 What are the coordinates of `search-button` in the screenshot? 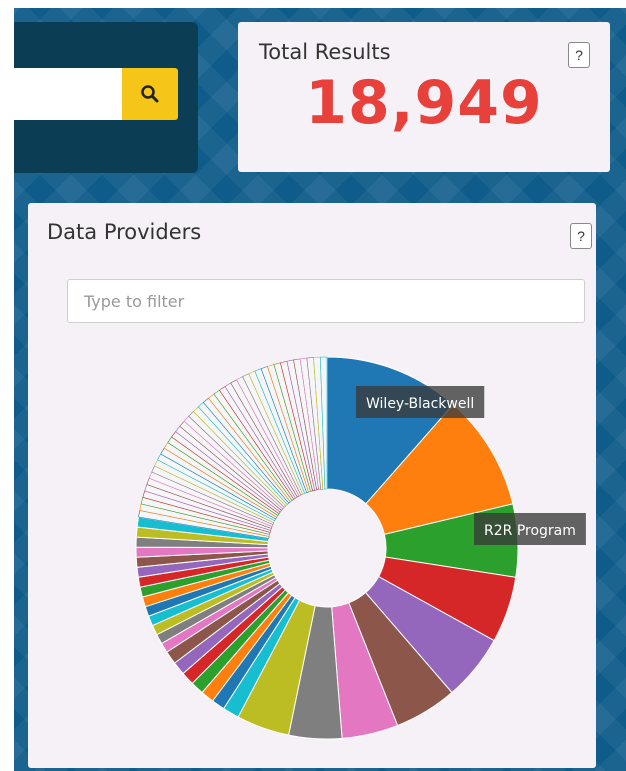 It's located at (150, 94).